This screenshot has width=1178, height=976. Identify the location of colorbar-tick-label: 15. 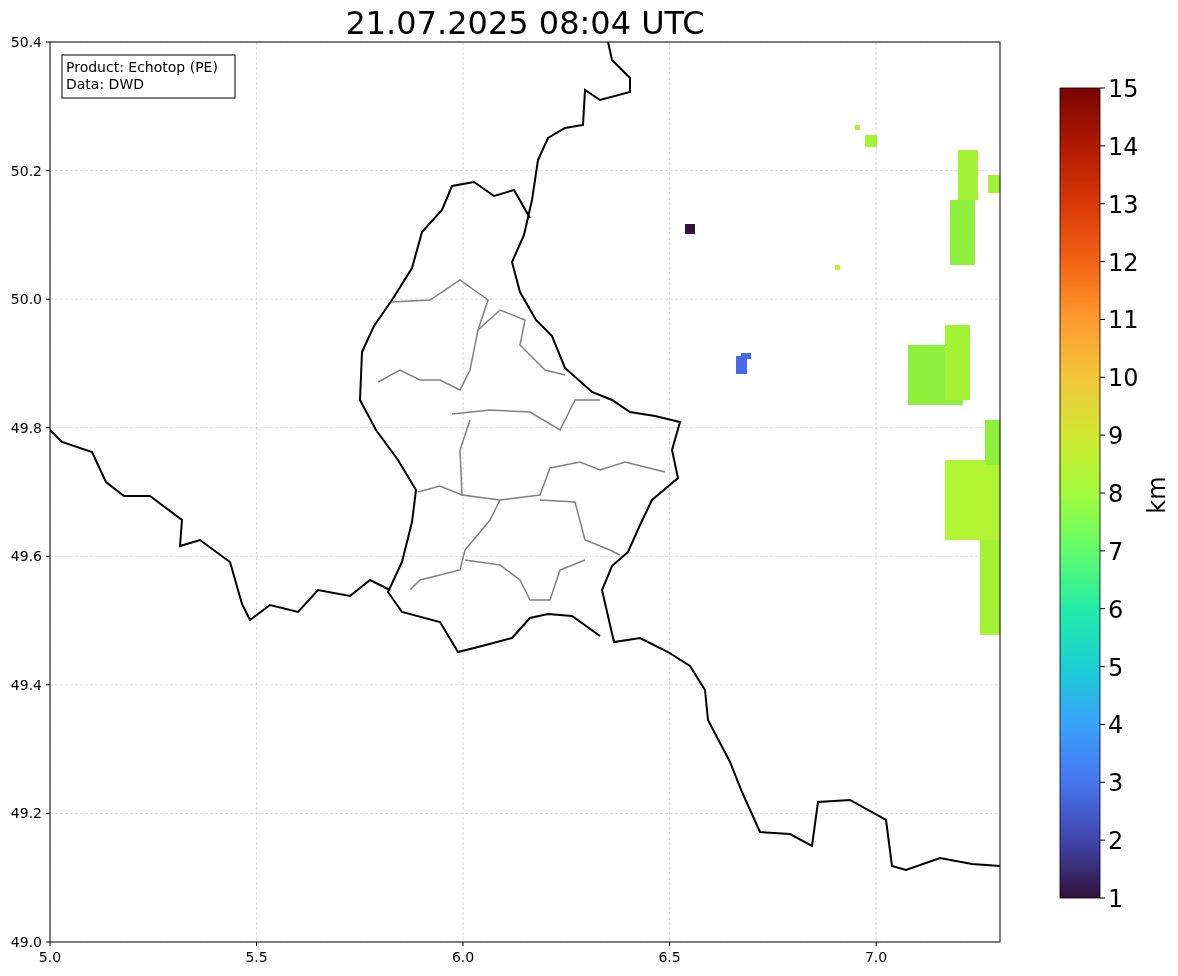
(1123, 89).